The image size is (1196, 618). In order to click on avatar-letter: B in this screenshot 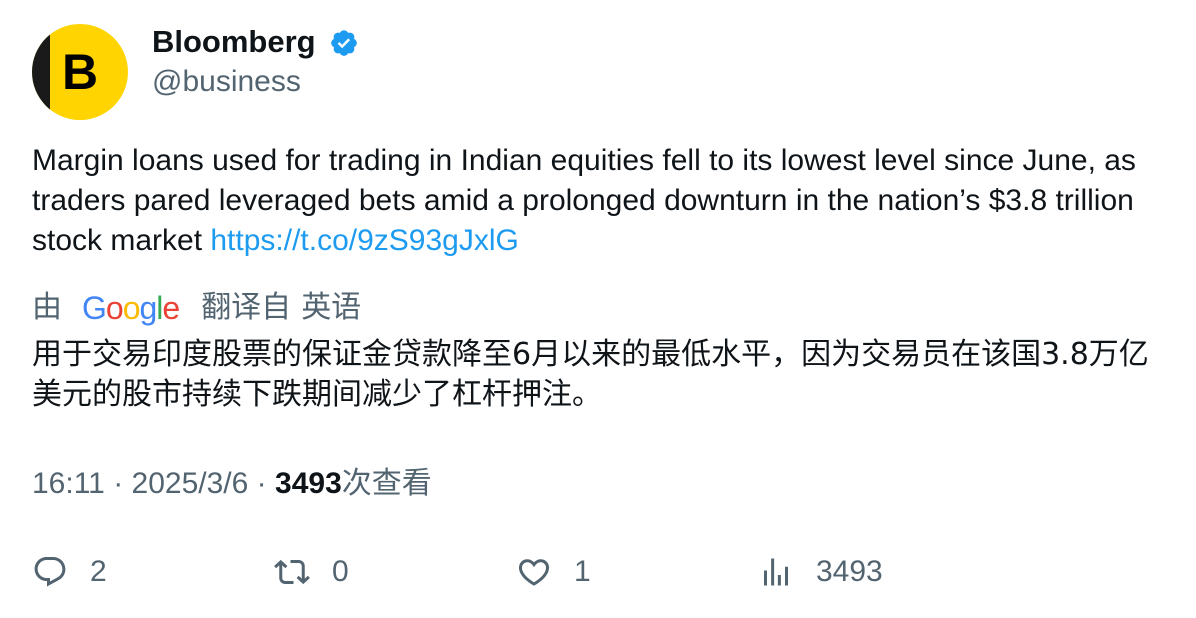, I will do `click(80, 72)`.